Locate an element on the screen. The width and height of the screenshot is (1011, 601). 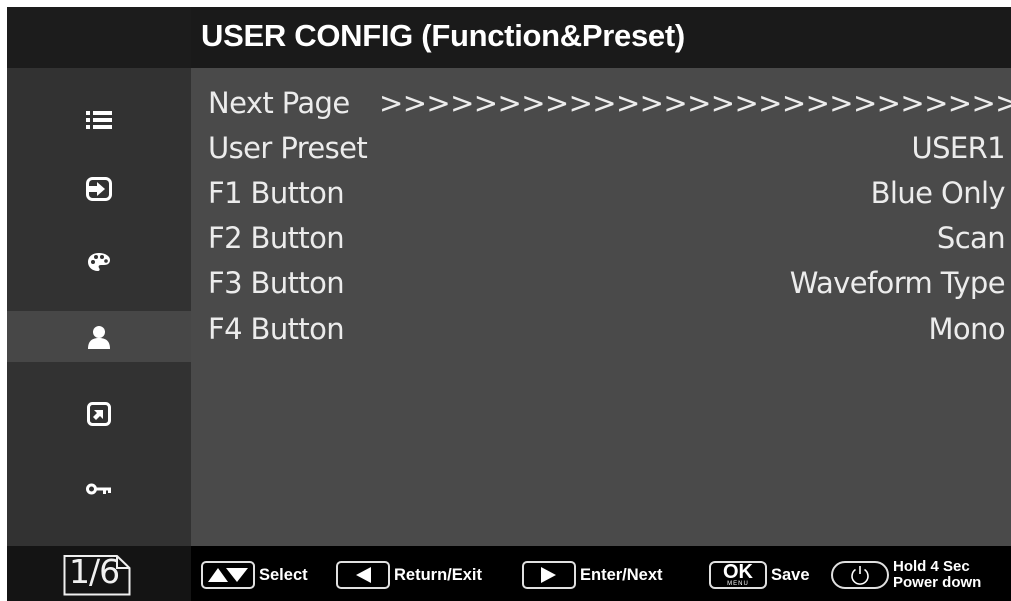
sidebar-item-color is located at coordinates (99, 261).